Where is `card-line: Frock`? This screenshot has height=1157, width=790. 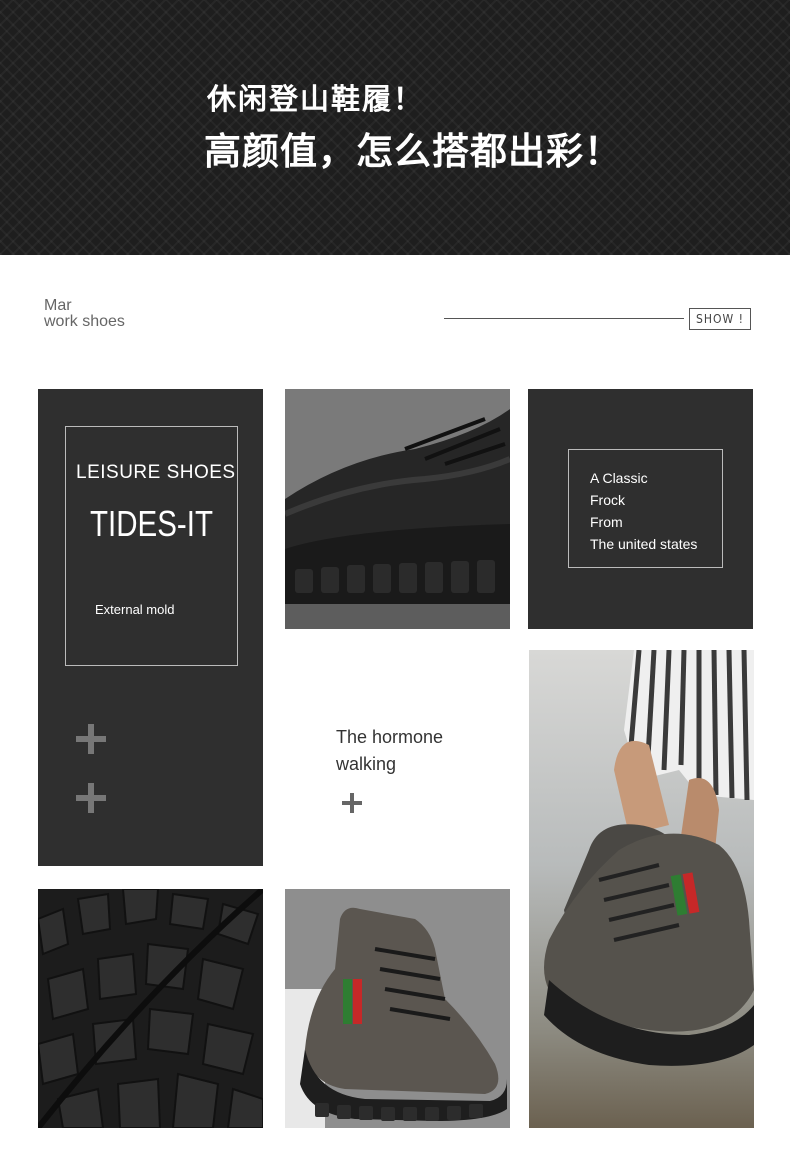 card-line: Frock is located at coordinates (607, 500).